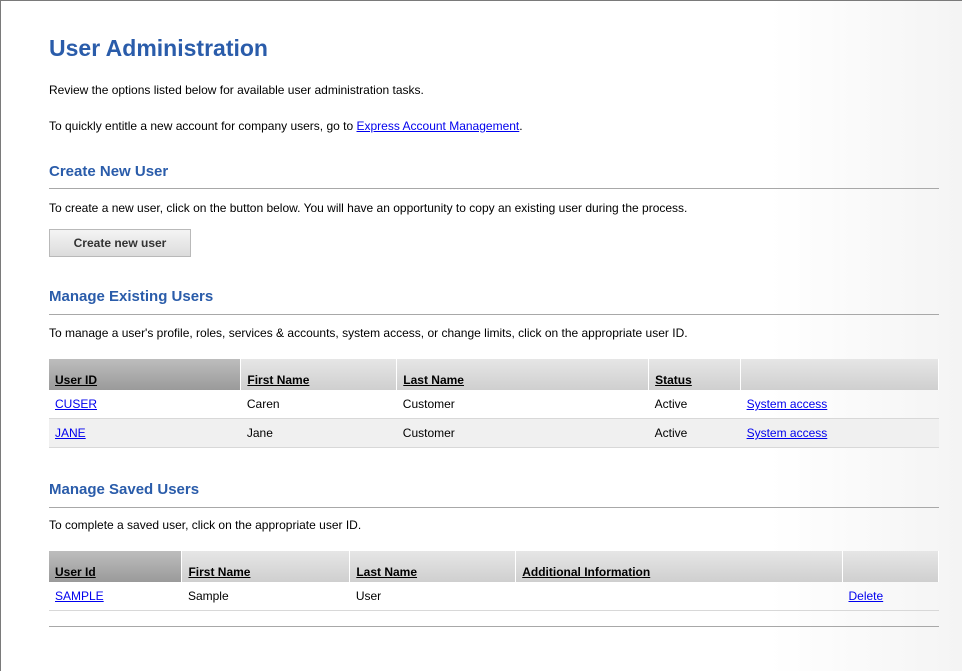 This screenshot has width=962, height=671. Describe the element at coordinates (70, 433) in the screenshot. I see `user-id-link: JANE` at that location.